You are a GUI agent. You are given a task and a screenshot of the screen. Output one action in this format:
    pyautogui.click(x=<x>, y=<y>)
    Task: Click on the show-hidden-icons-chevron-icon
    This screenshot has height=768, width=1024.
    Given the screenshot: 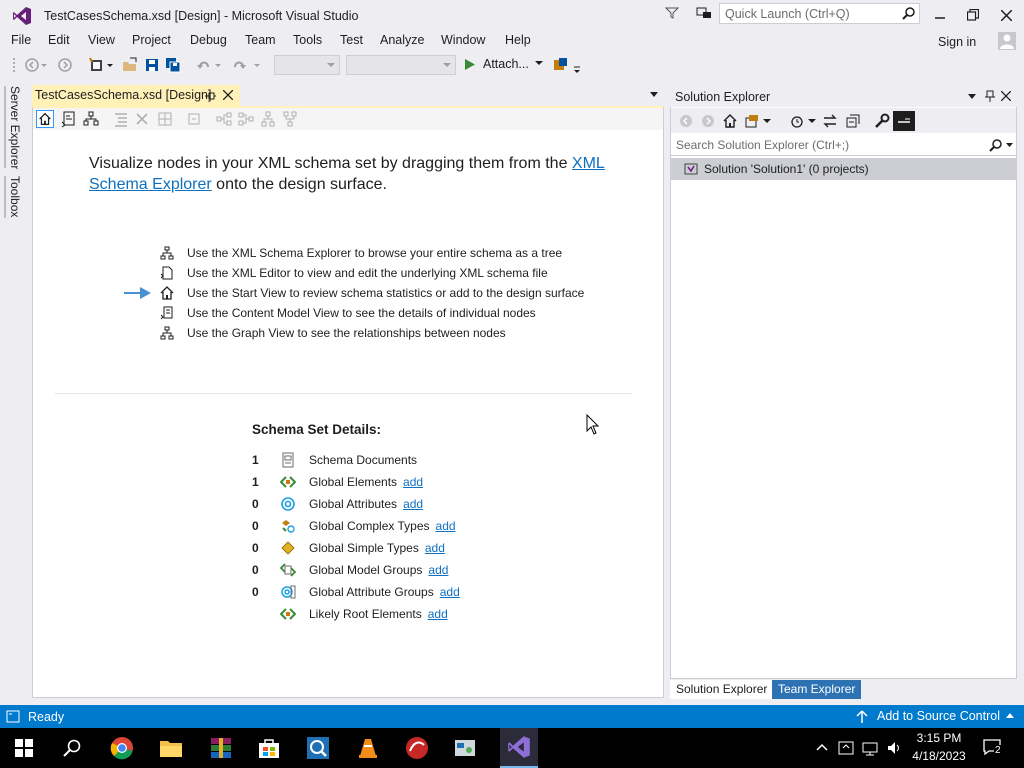 What is the action you would take?
    pyautogui.click(x=822, y=747)
    